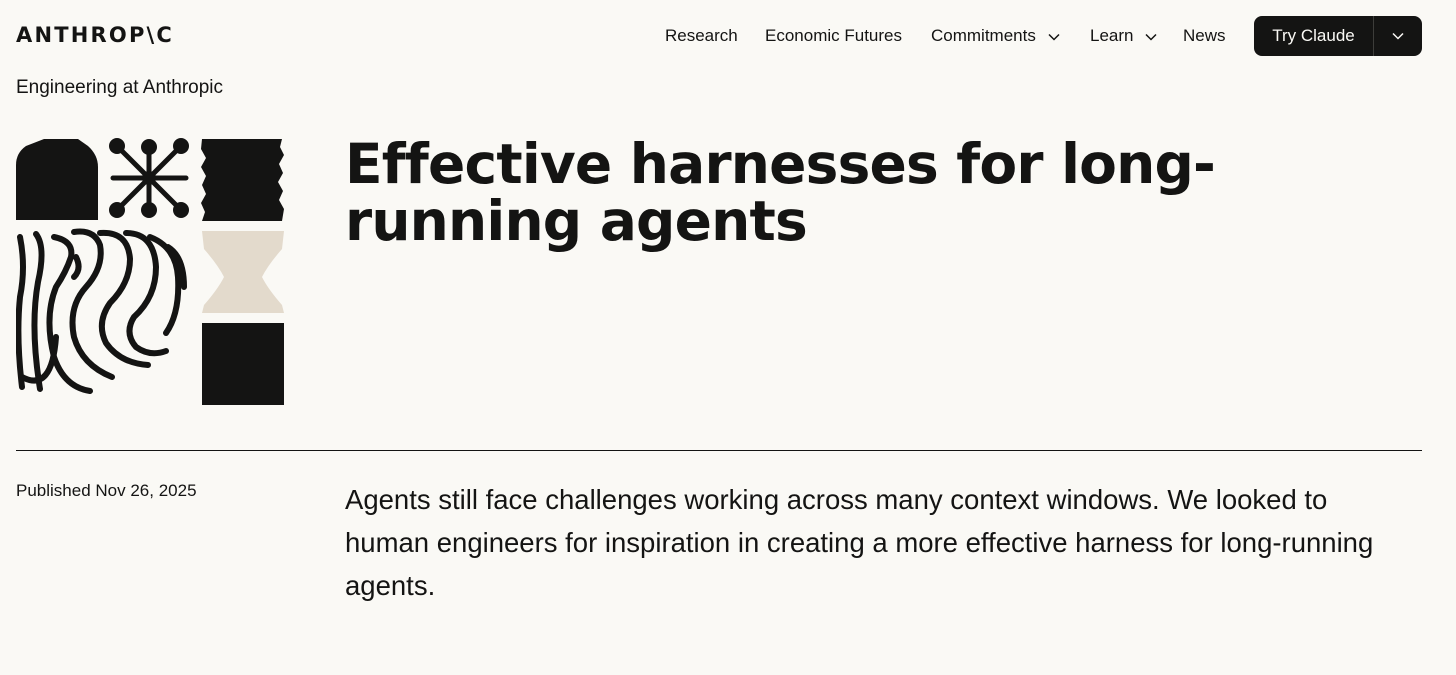 This screenshot has width=1456, height=675. What do you see at coordinates (95, 35) in the screenshot?
I see `anthropic-logo: ANTHROP\C` at bounding box center [95, 35].